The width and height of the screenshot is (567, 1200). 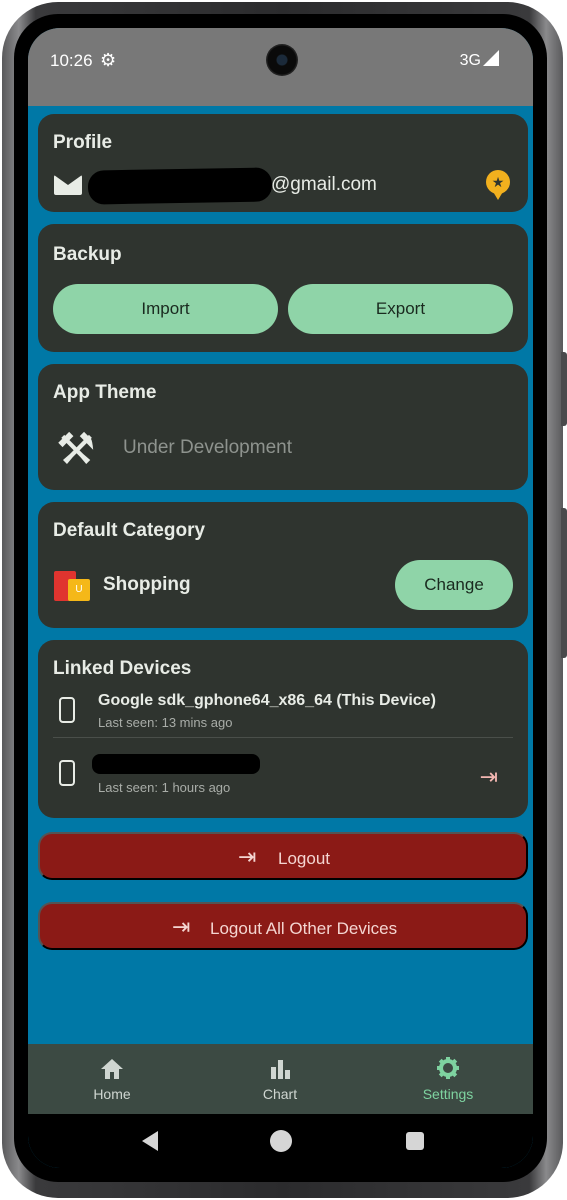 What do you see at coordinates (165, 722) in the screenshot?
I see `device-last-seen: Last seen: 13 mins ago` at bounding box center [165, 722].